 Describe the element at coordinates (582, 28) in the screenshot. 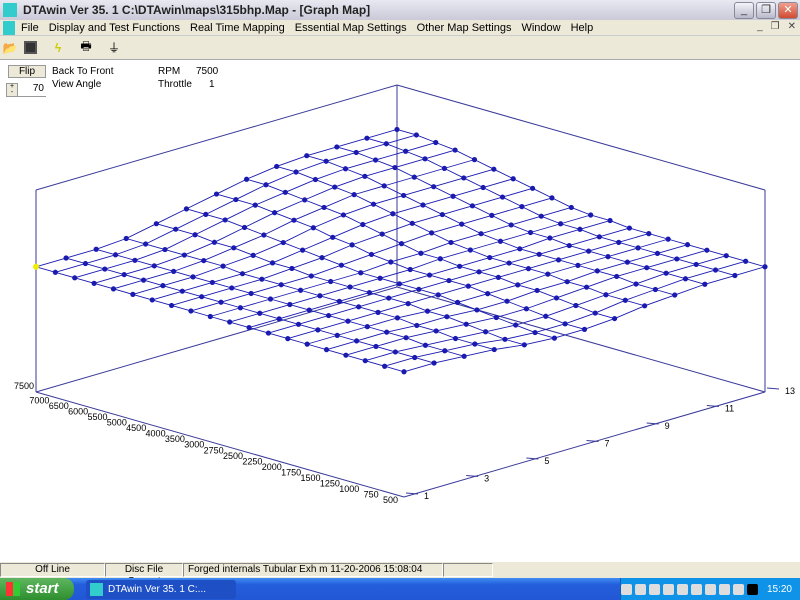

I see `menu-help: Help` at that location.